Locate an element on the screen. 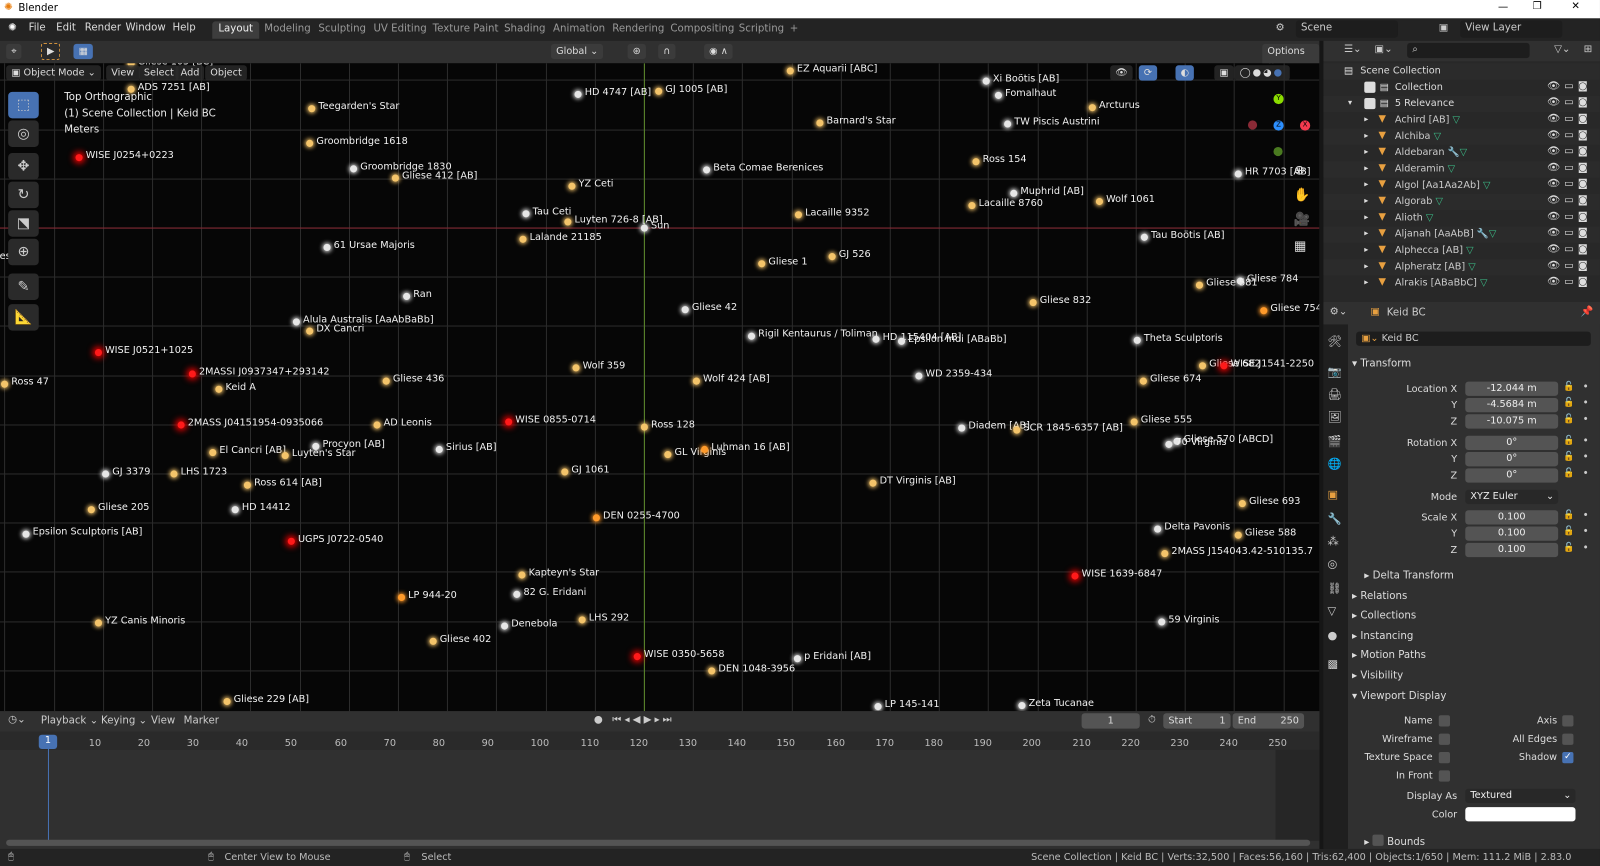  rotation-y-field: 0° is located at coordinates (1512, 459).